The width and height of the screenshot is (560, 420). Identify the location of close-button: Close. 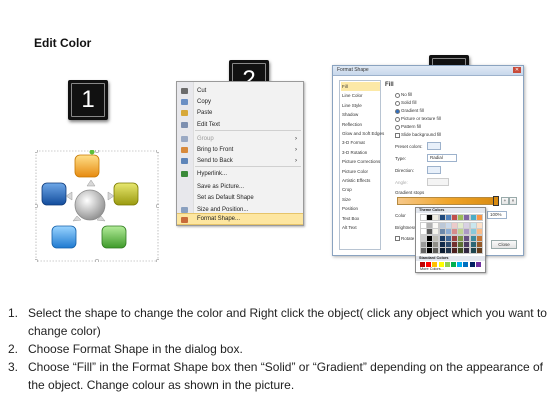
(504, 244).